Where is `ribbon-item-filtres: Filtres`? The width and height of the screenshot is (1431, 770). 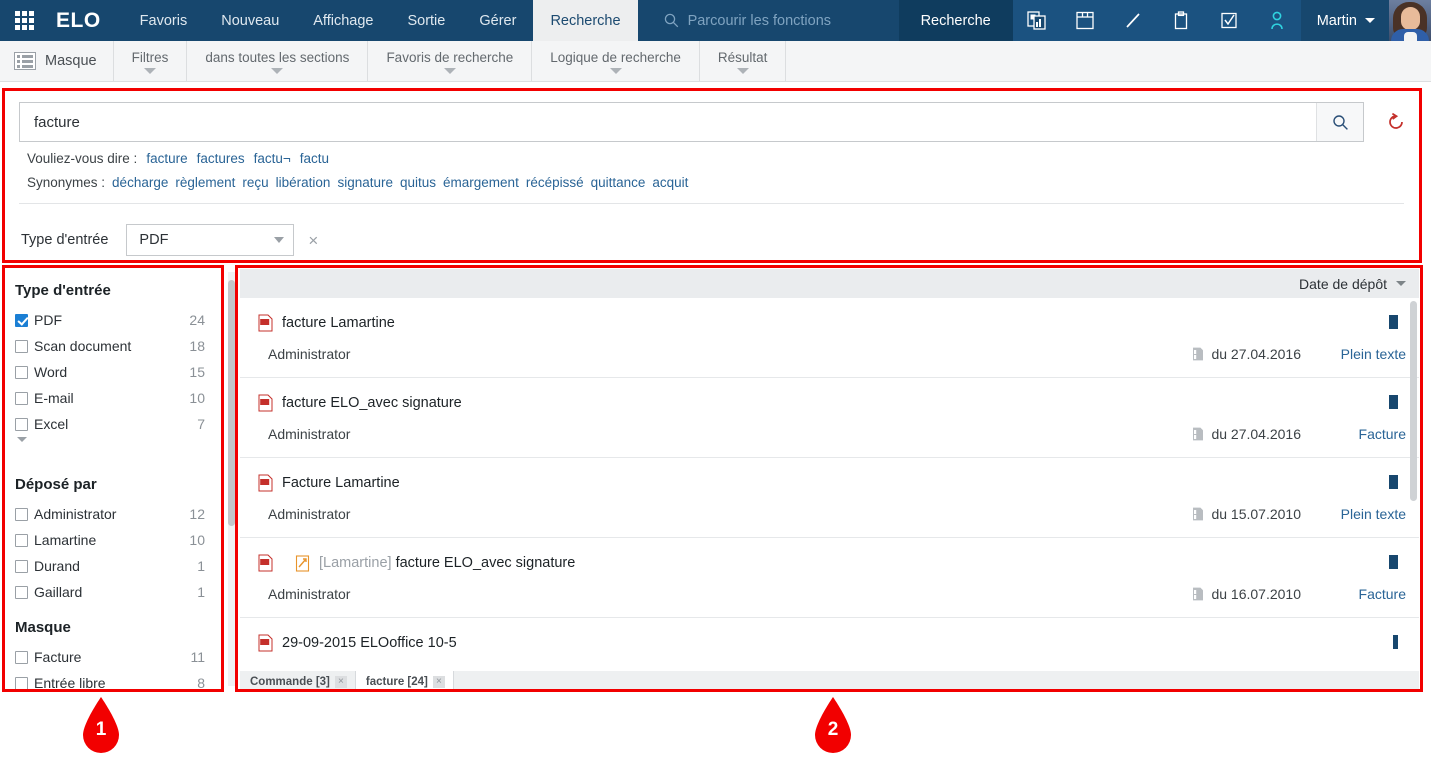
ribbon-item-filtres: Filtres is located at coordinates (149, 61).